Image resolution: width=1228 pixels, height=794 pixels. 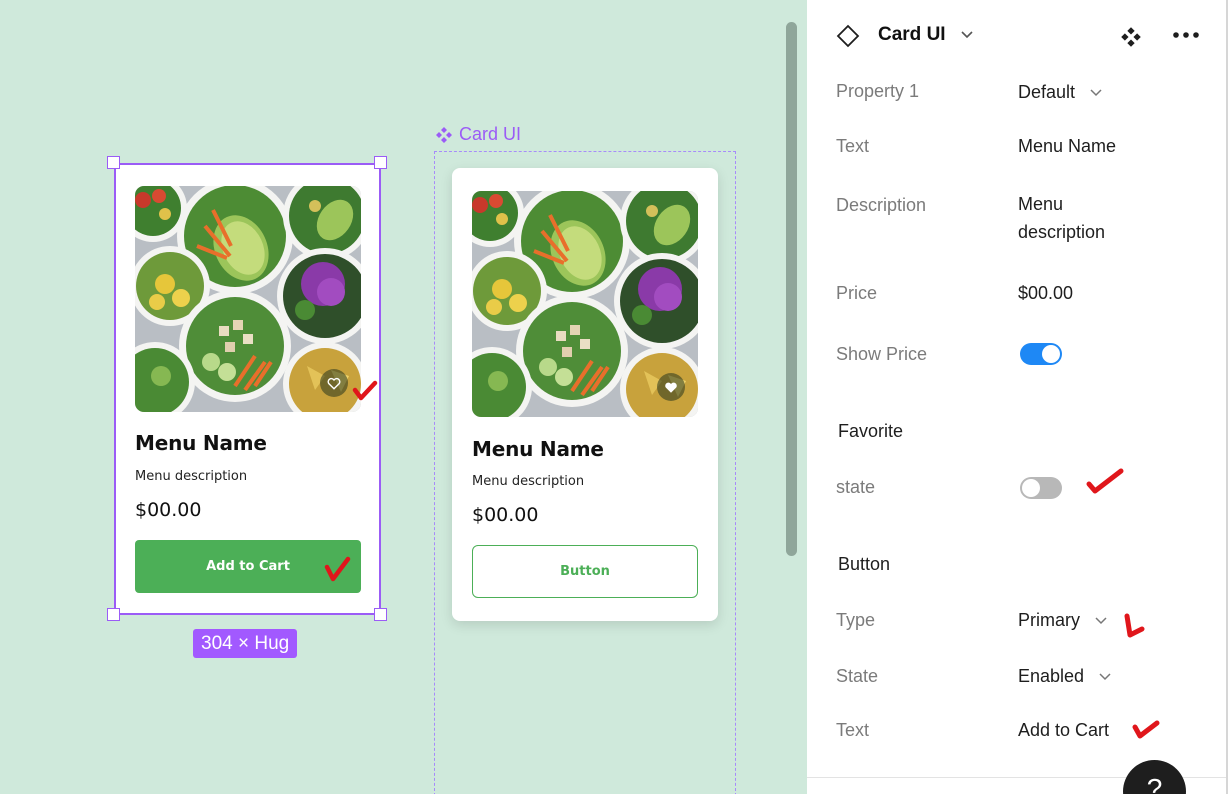 What do you see at coordinates (1049, 620) in the screenshot?
I see `button-type-value: Primary` at bounding box center [1049, 620].